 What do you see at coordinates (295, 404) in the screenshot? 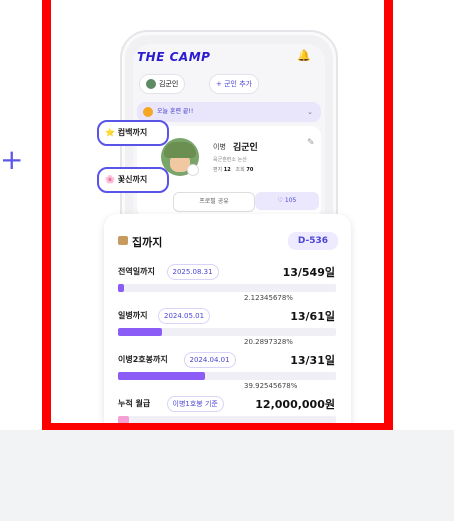
I see `progress-row-value: 12,000,000원` at bounding box center [295, 404].